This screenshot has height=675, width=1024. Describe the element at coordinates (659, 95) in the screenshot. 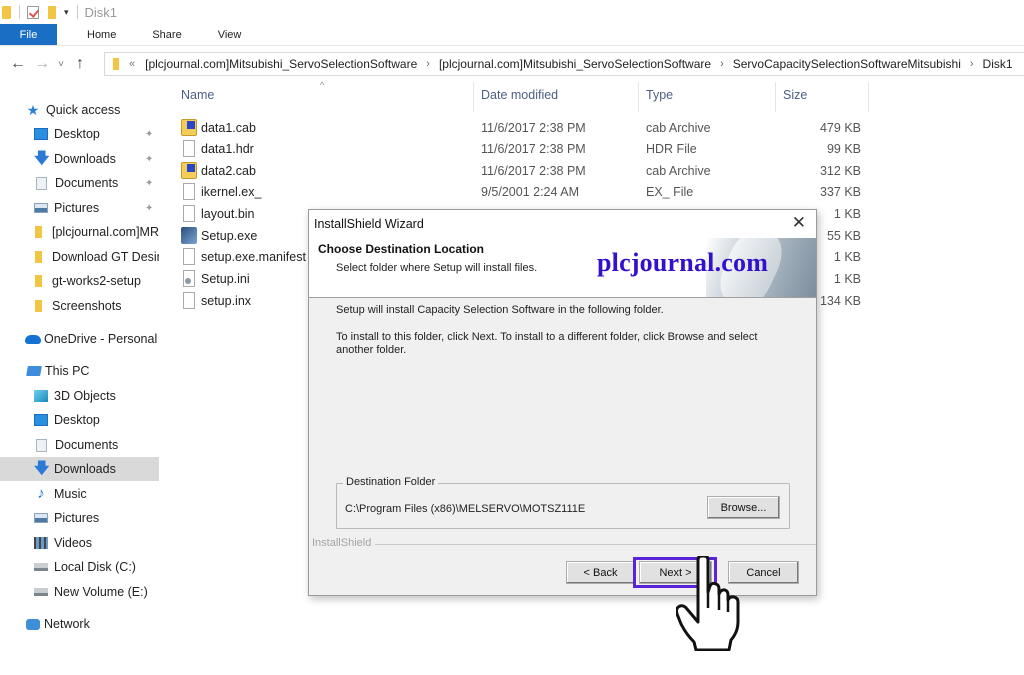

I see `column-header-type: Type` at that location.